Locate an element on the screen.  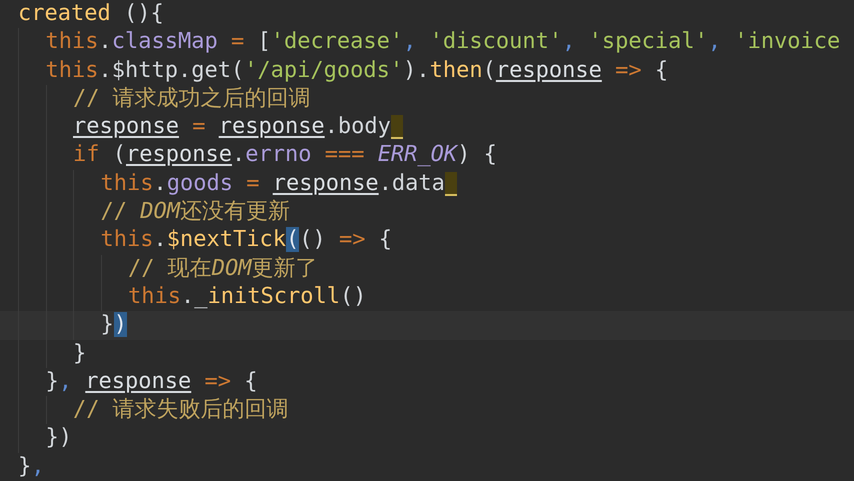
code-line: // 请求成功之后的回调 is located at coordinates (427, 99).